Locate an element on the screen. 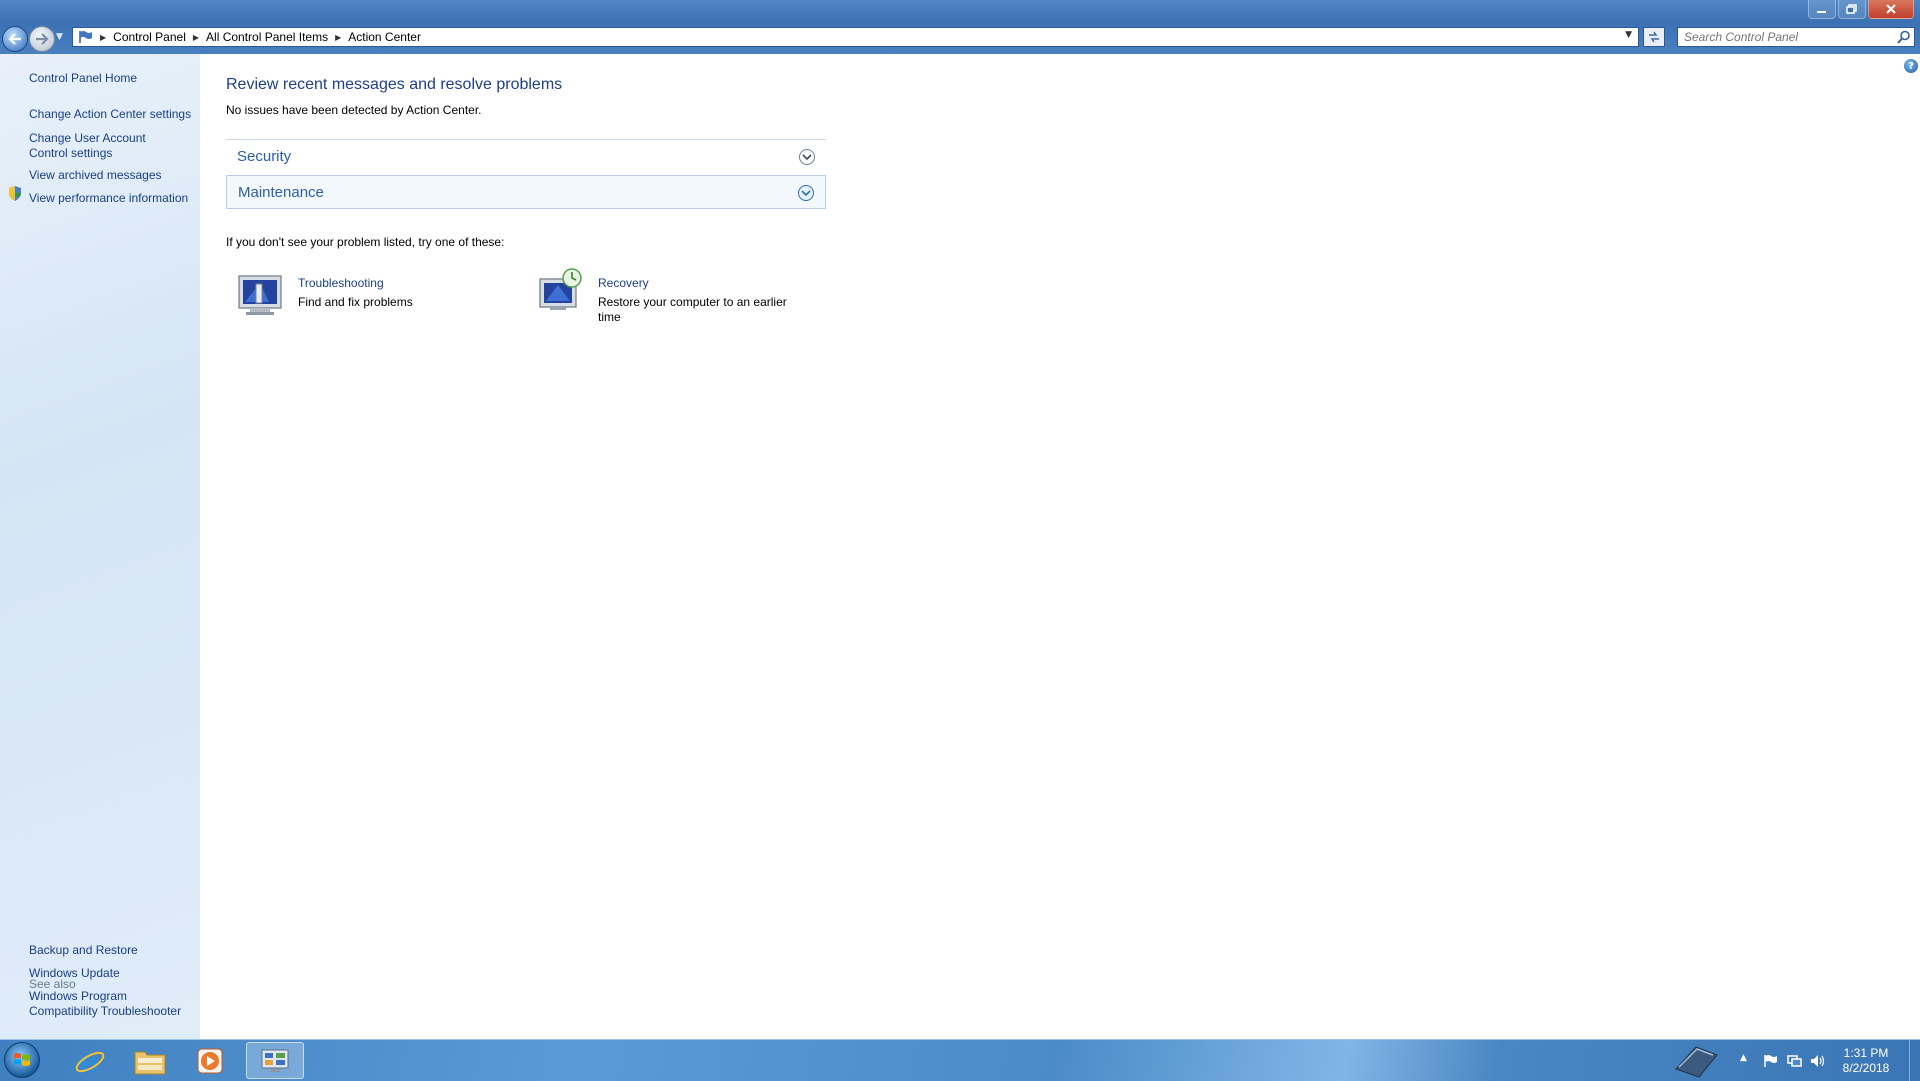  recent-pages-dropdown: ▼ is located at coordinates (59, 37).